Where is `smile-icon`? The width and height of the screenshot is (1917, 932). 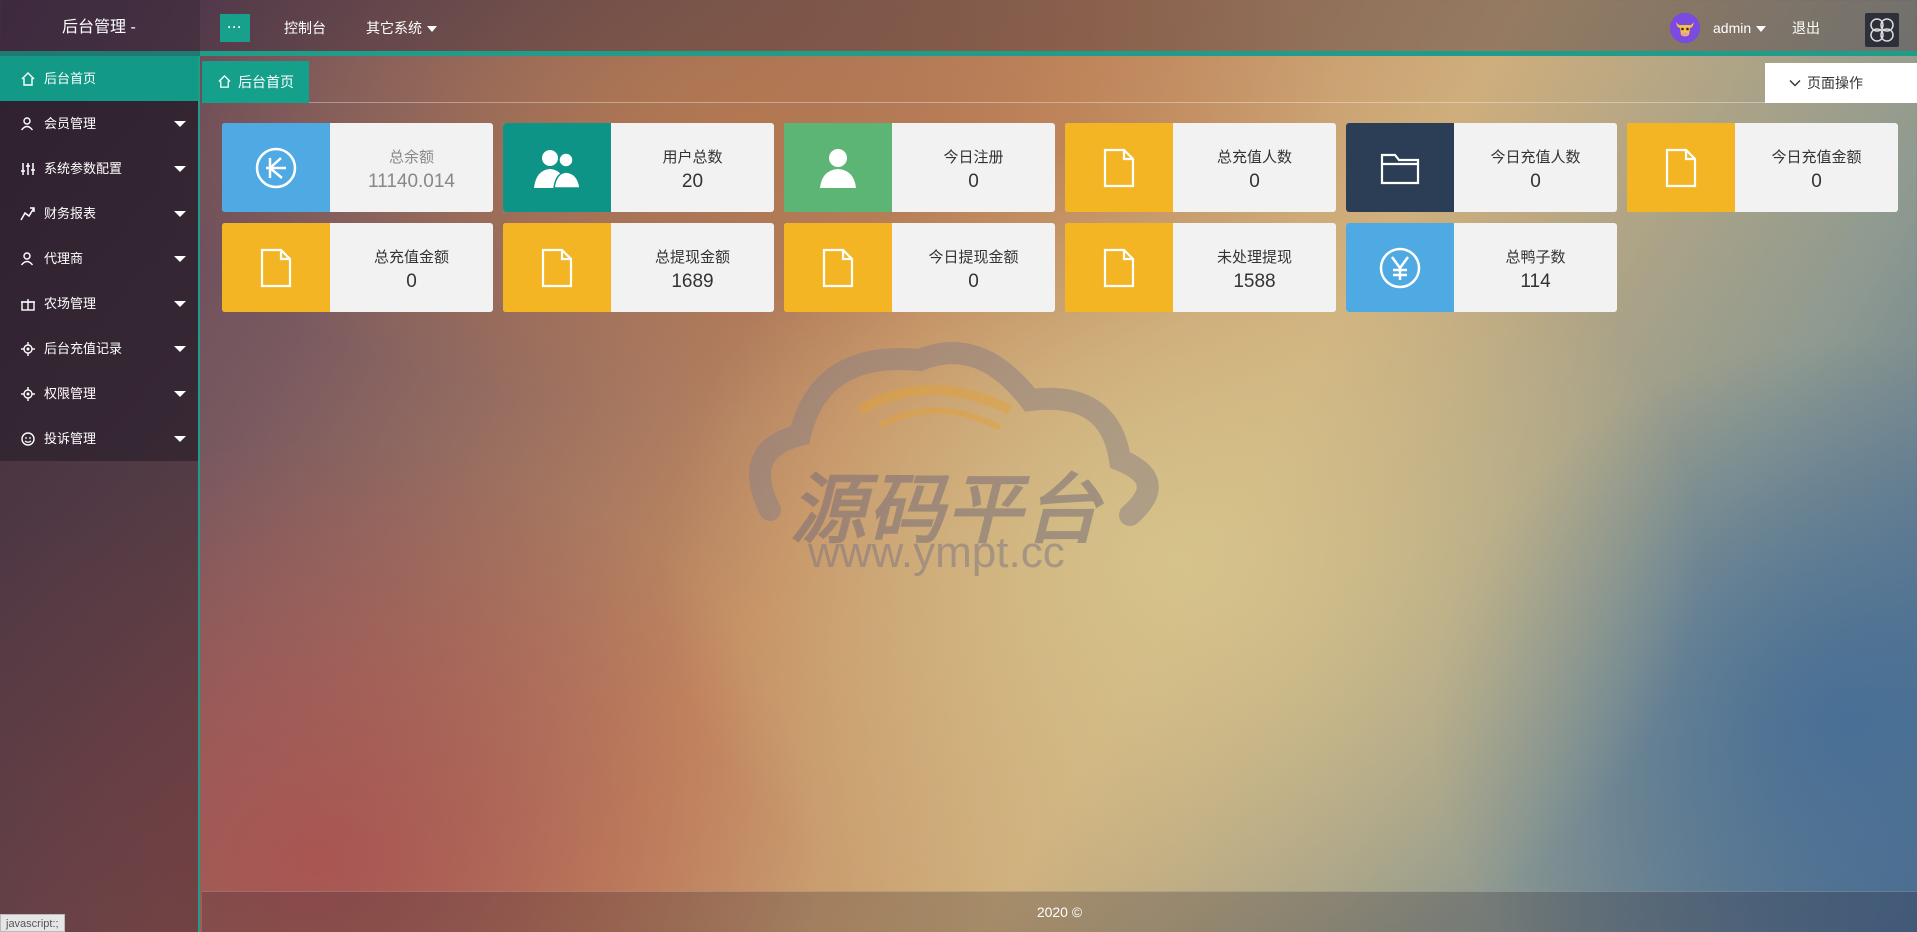 smile-icon is located at coordinates (28, 439).